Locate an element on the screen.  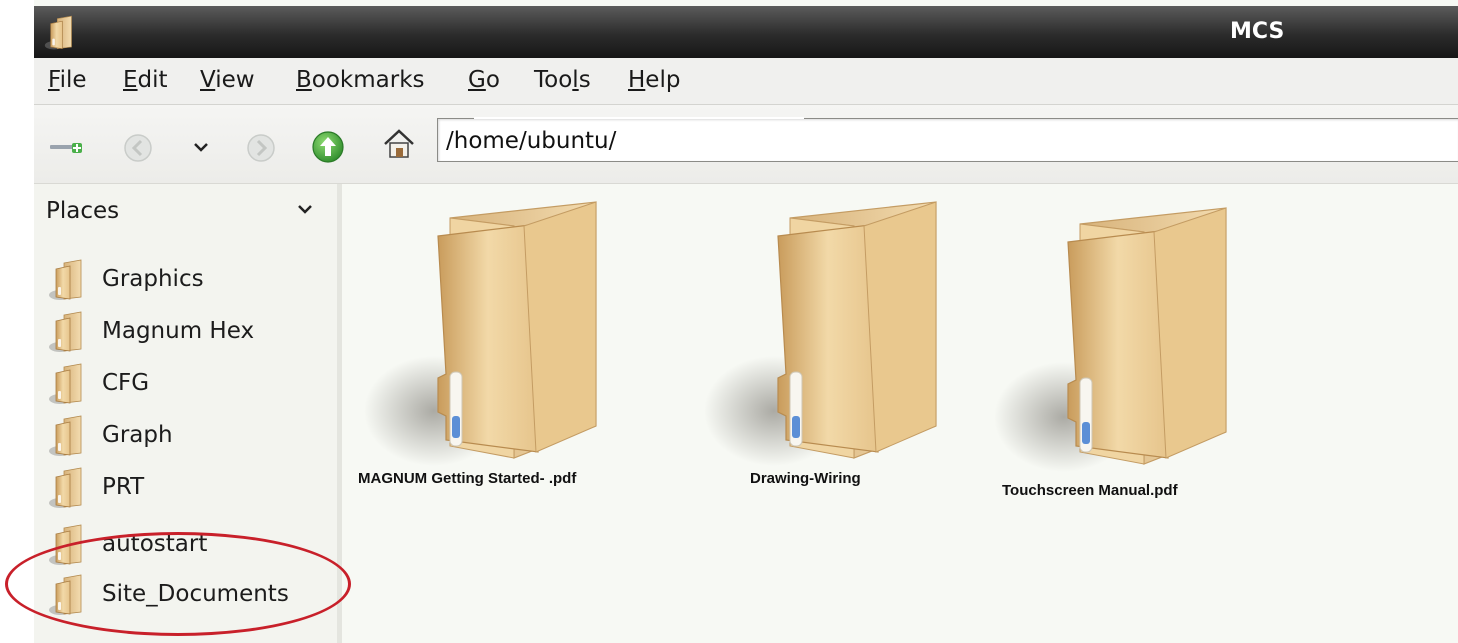
file-item-touchscreen-manual: Touchscreen Manual.pdf is located at coordinates (1122, 344).